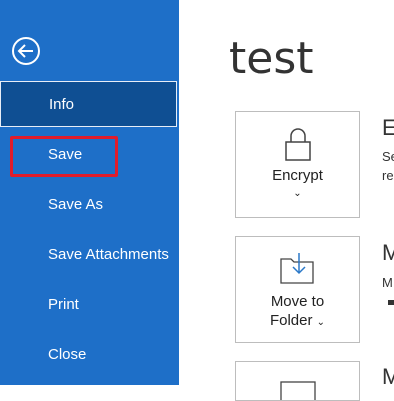  Describe the element at coordinates (291, 320) in the screenshot. I see `folder-label-text: Folder` at that location.